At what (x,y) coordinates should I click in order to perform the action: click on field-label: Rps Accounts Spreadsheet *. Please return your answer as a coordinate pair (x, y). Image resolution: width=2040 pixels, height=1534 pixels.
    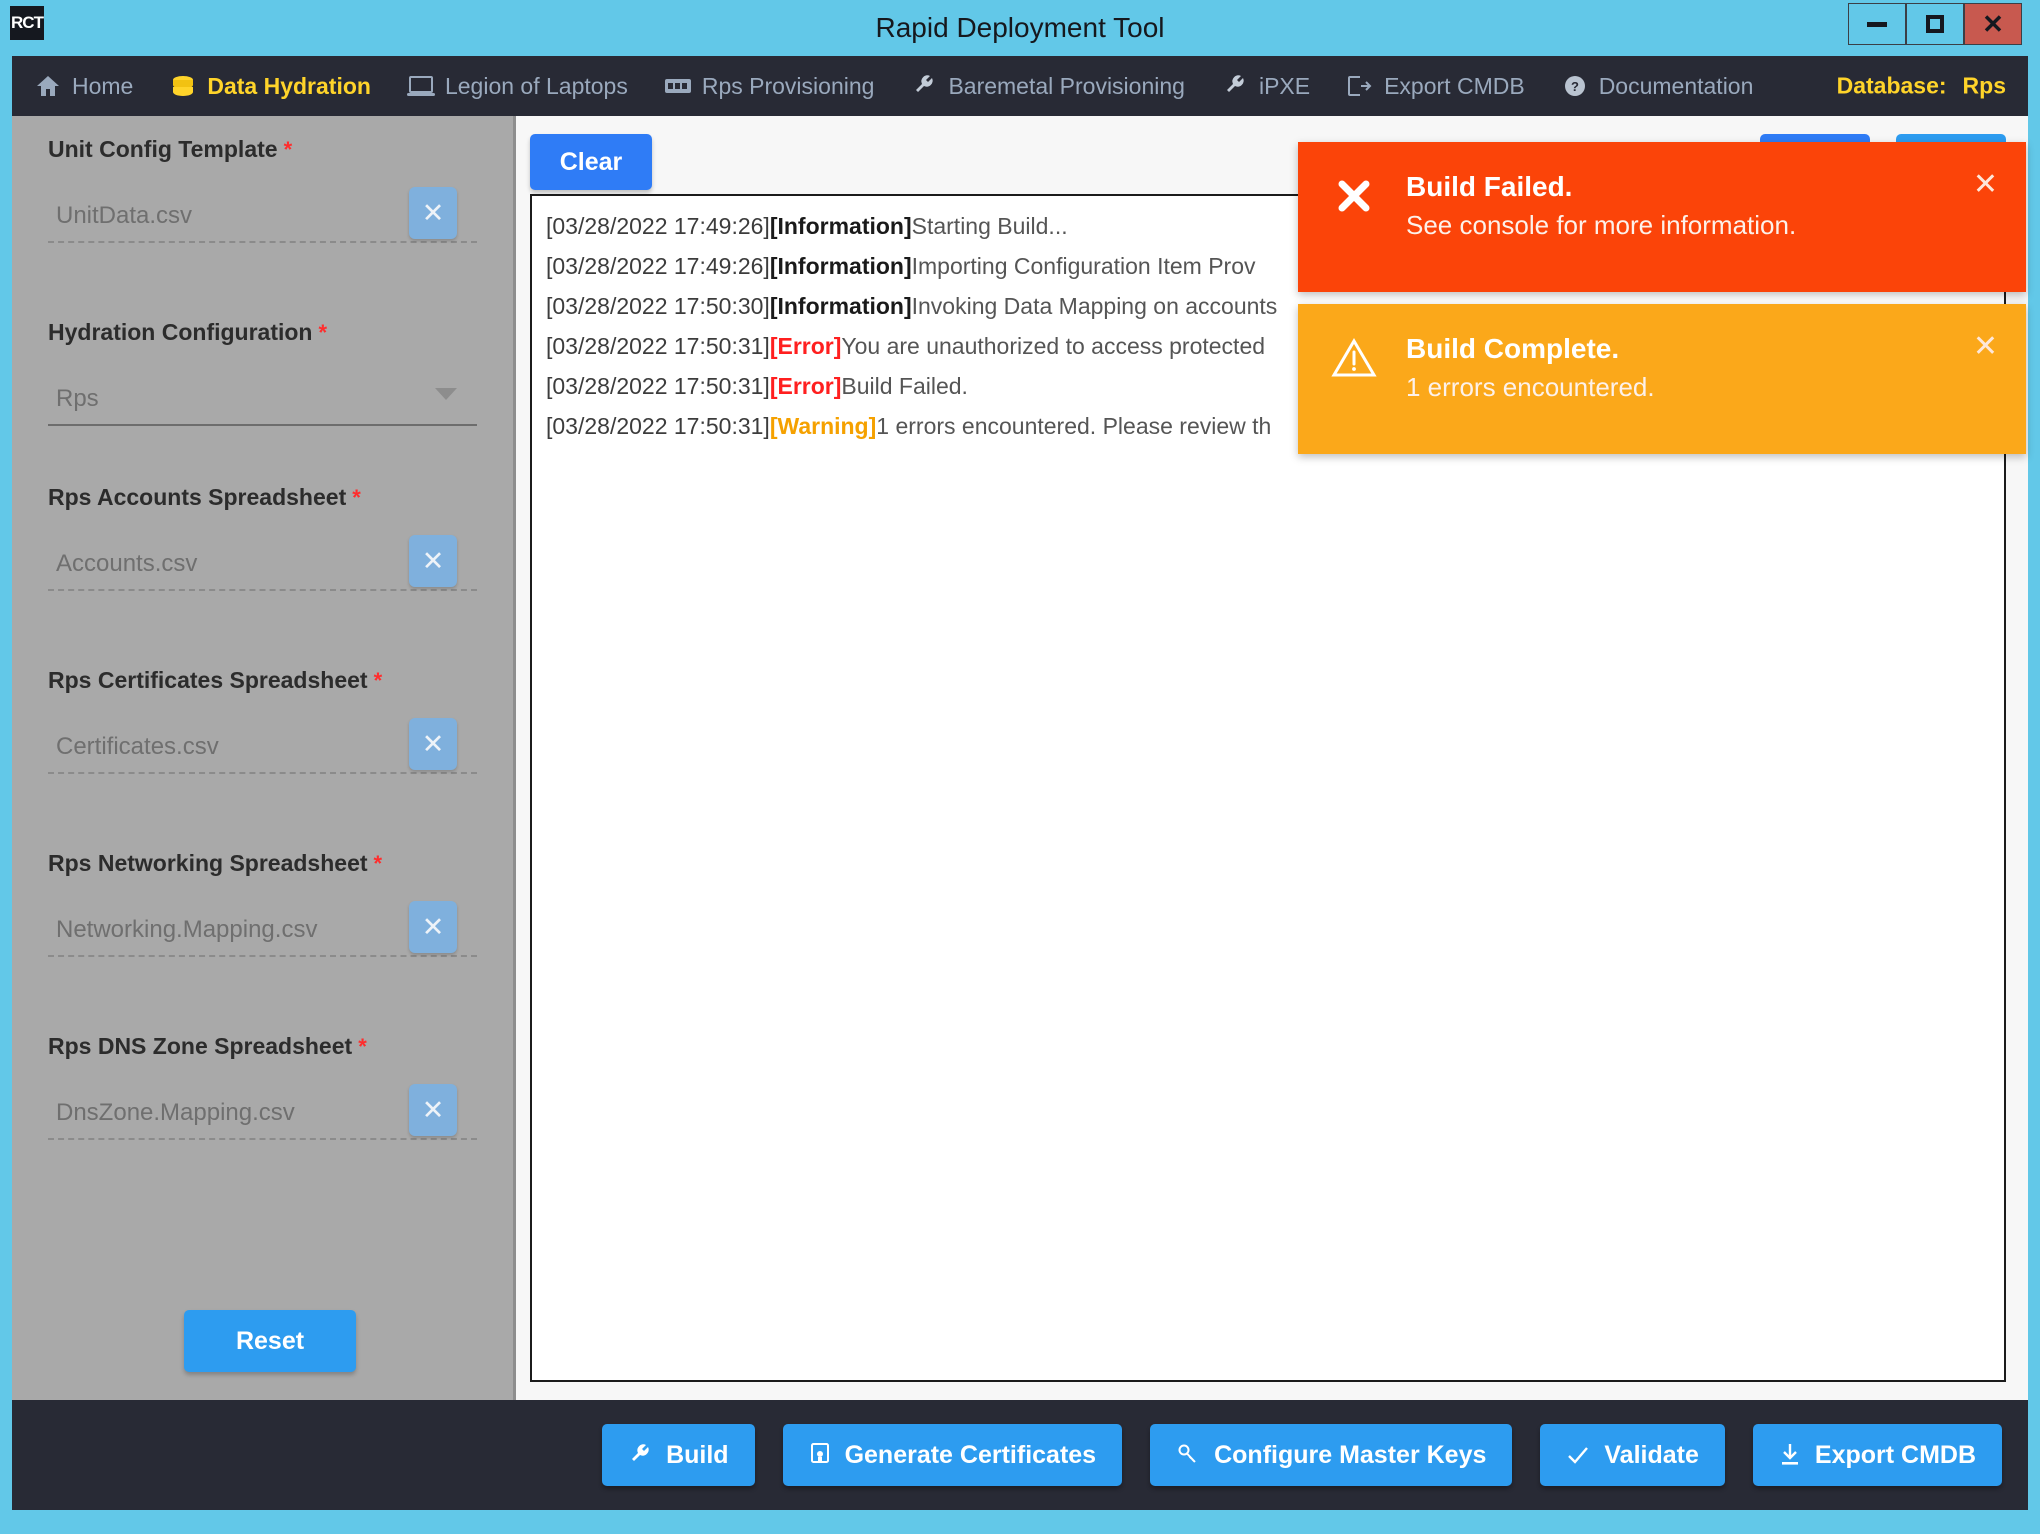
    Looking at the image, I should click on (262, 497).